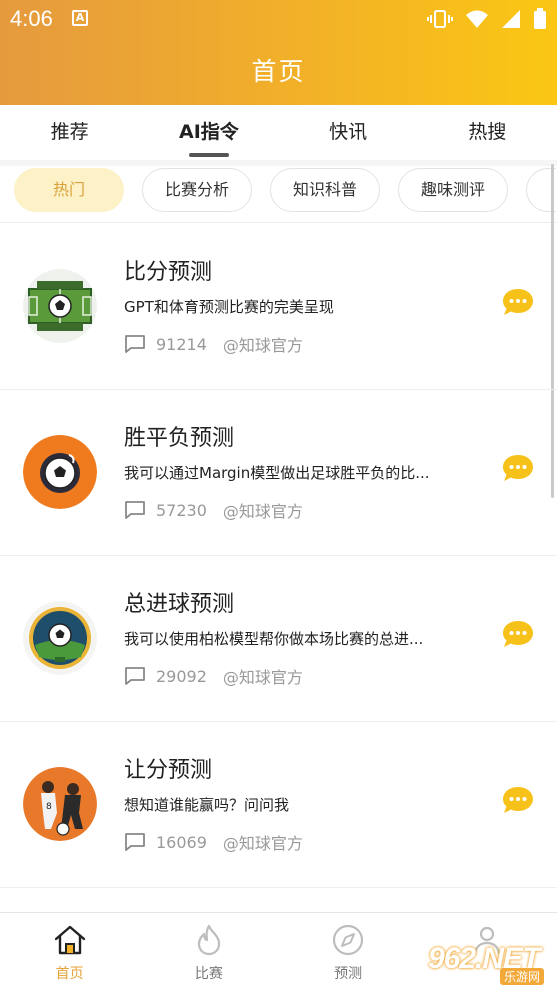 The height and width of the screenshot is (990, 557). Describe the element at coordinates (179, 438) in the screenshot. I see `item-title: 胜平负预测` at that location.